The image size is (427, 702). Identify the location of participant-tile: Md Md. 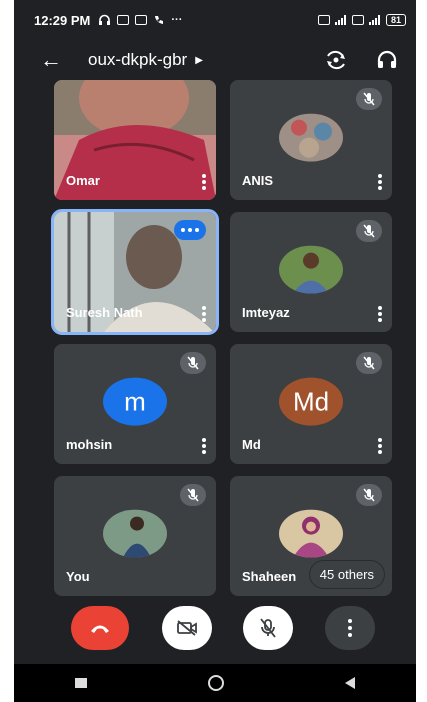
(311, 404).